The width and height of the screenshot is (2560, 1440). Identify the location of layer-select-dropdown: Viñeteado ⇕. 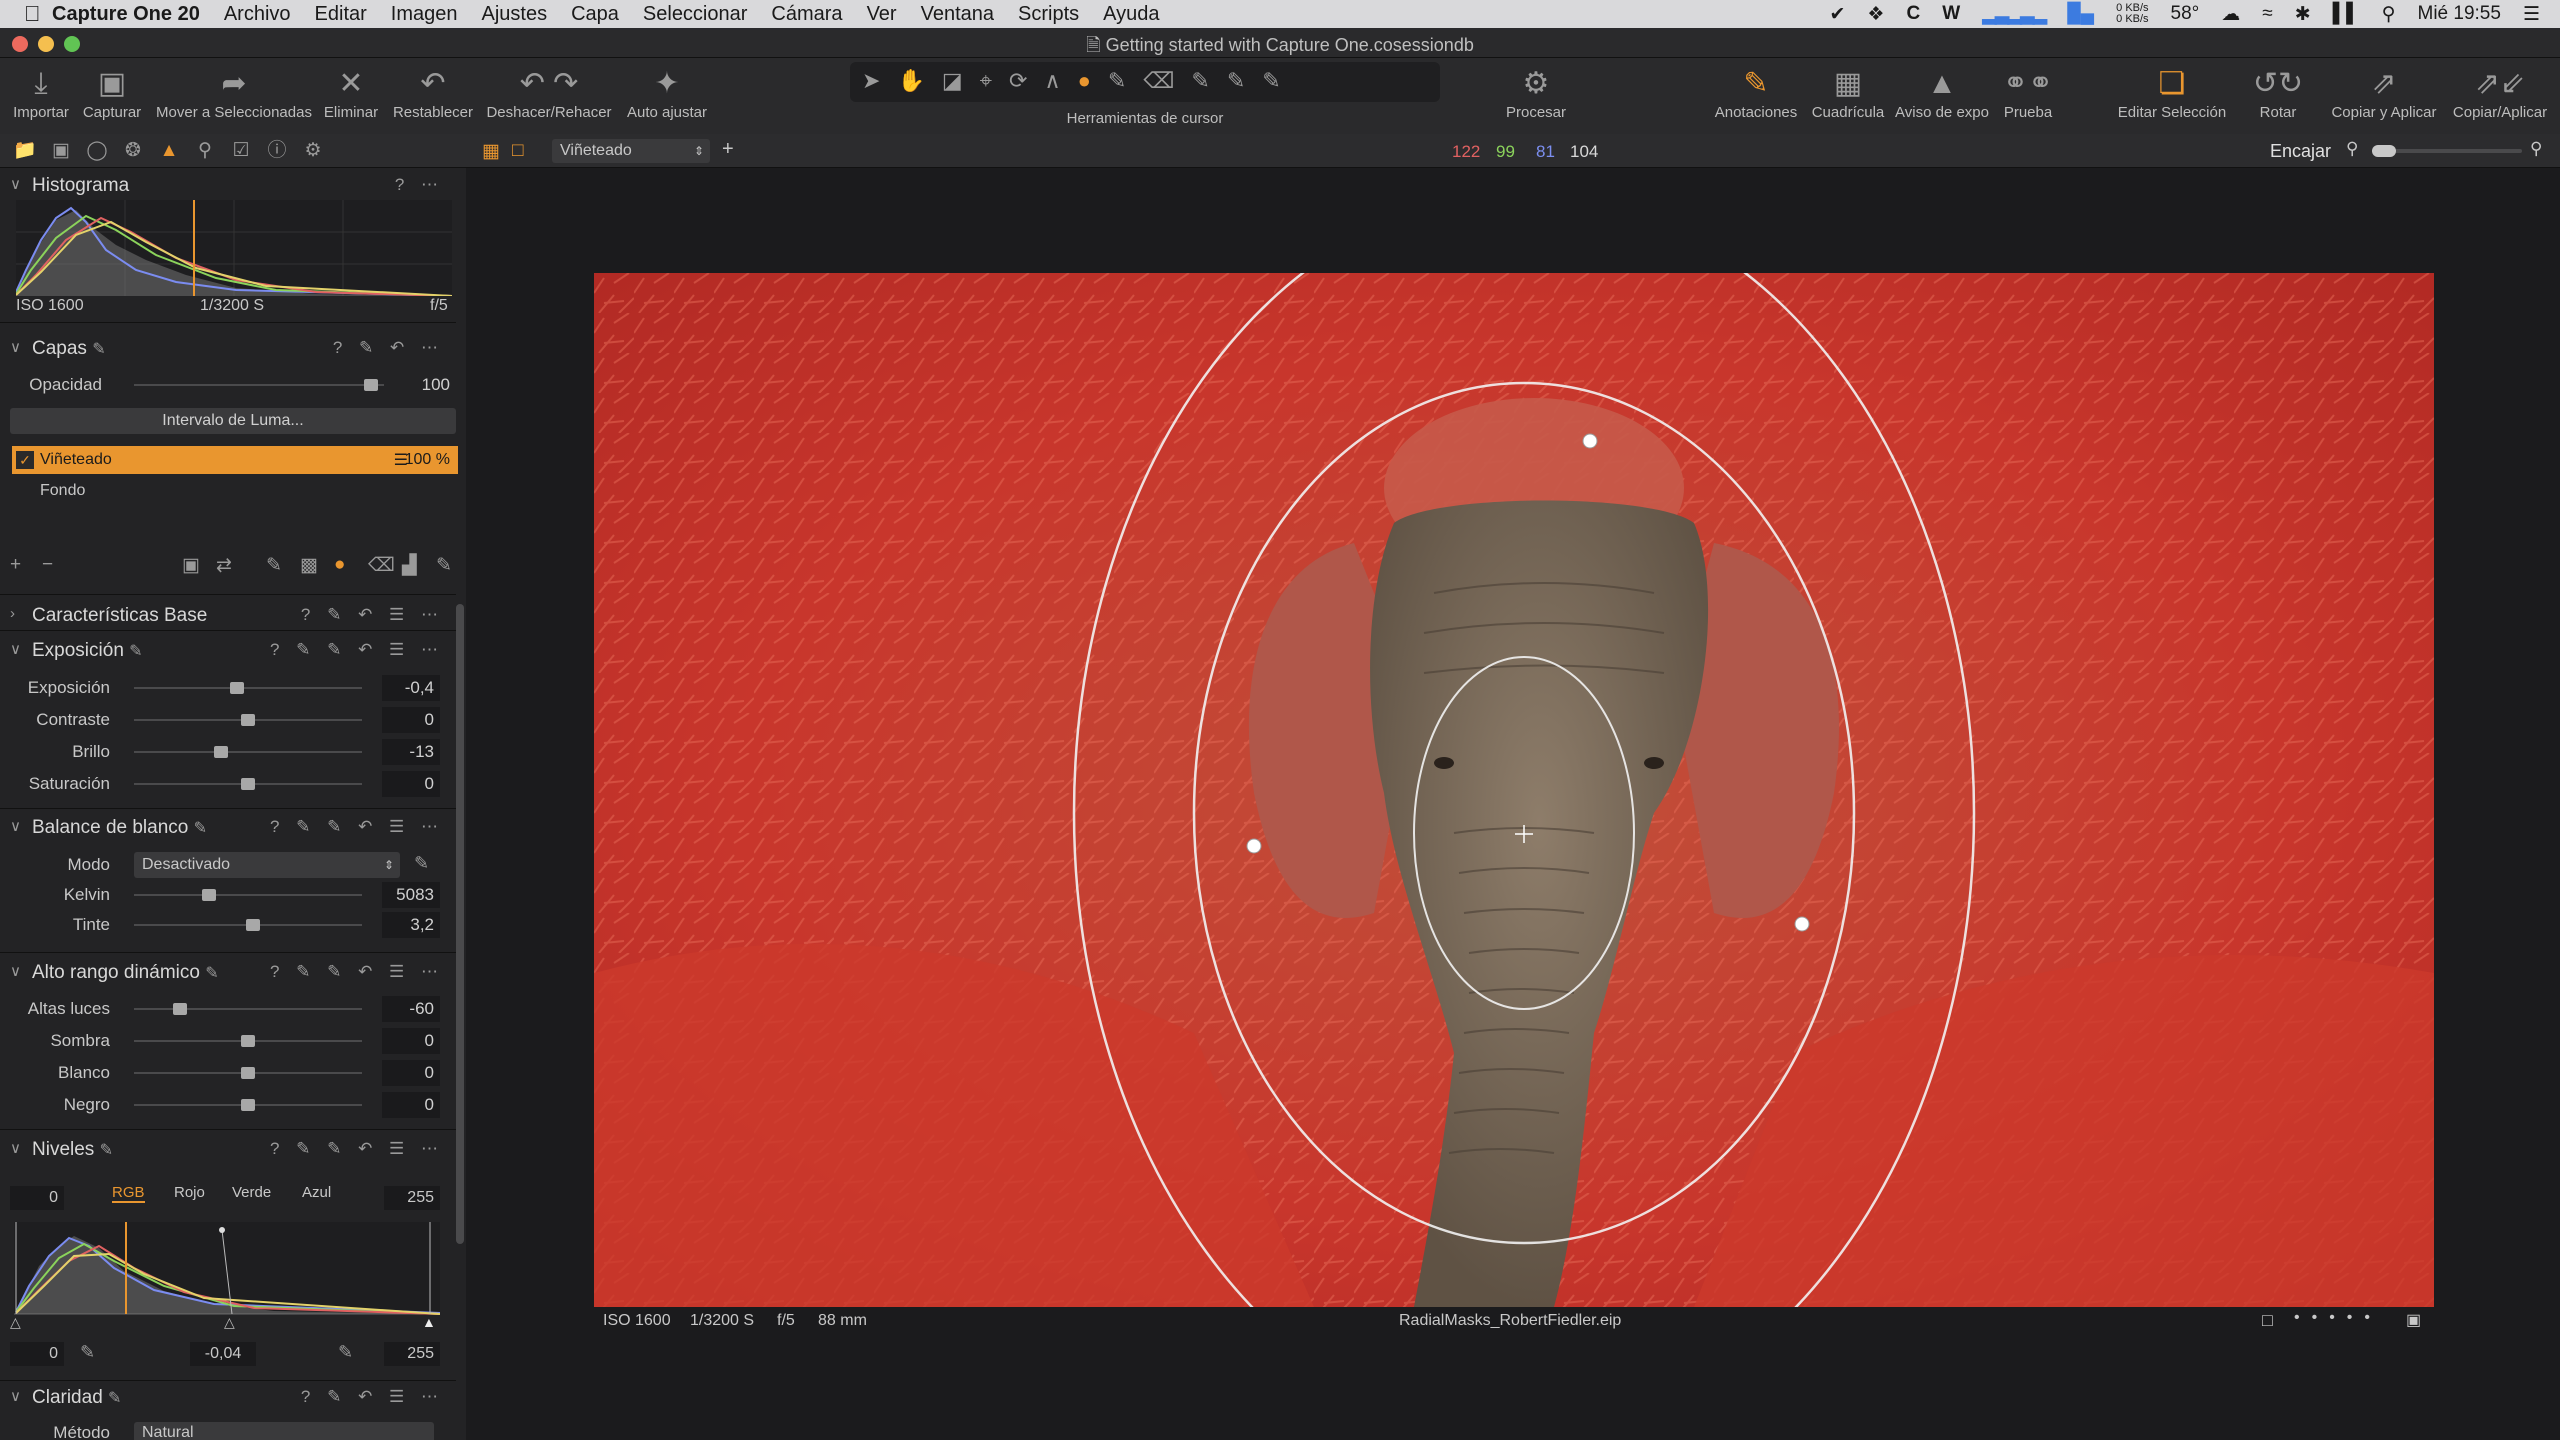
(631, 151).